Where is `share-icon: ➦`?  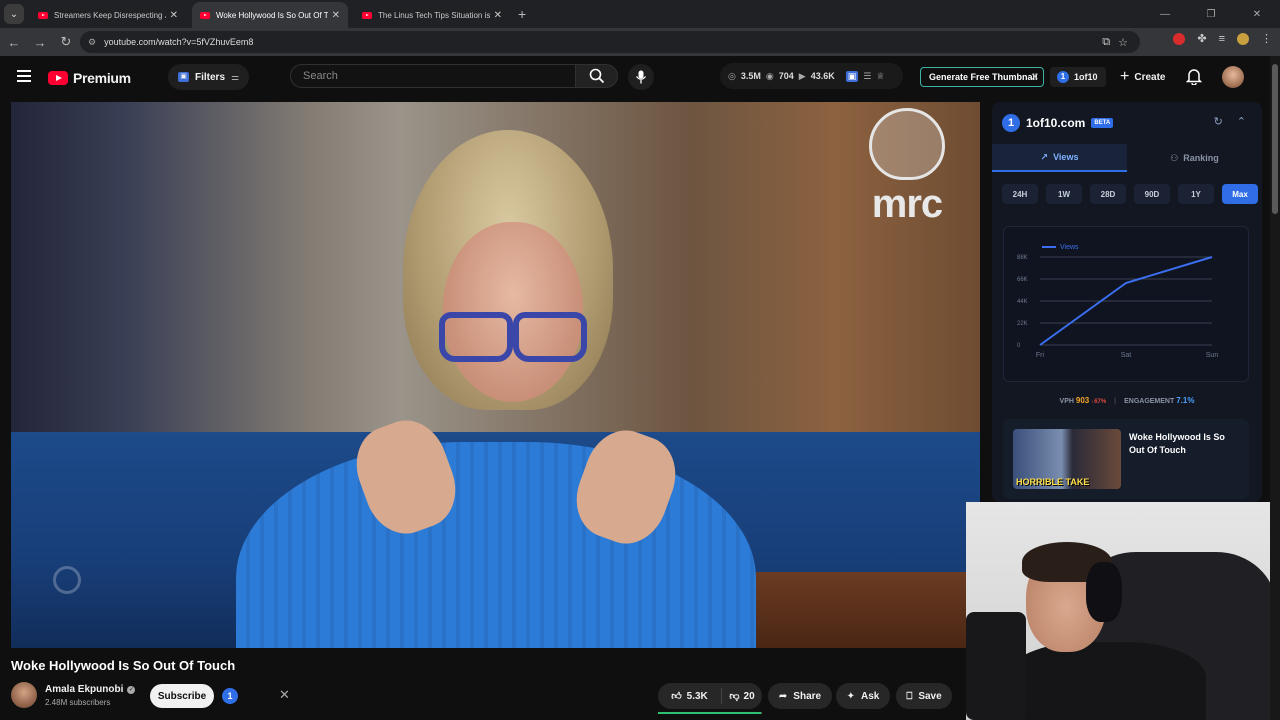
share-icon: ➦ is located at coordinates (783, 696).